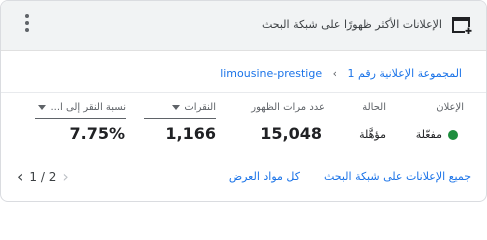 The image size is (487, 240). Describe the element at coordinates (351, 24) in the screenshot. I see `card-title: الإعلانات الأكثر ظهورًا على شبكة البحث` at that location.